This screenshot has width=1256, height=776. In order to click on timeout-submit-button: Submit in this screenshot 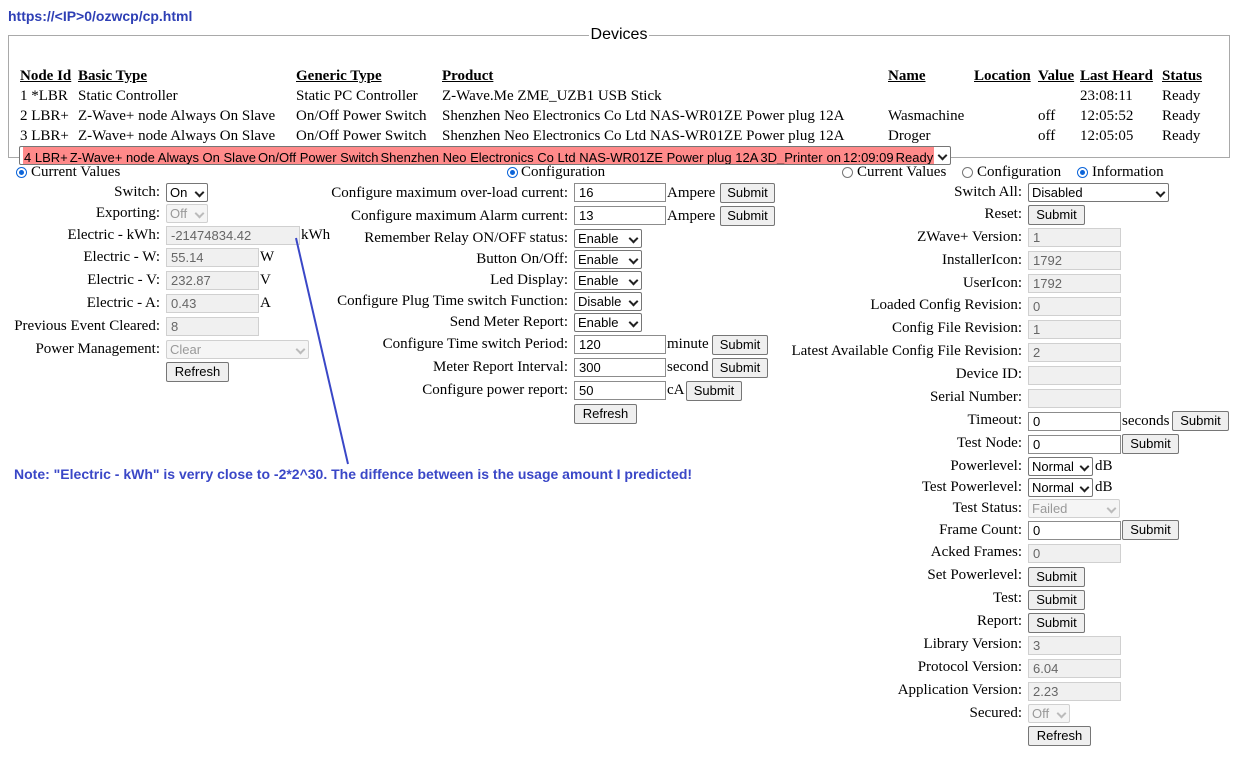, I will do `click(1200, 421)`.